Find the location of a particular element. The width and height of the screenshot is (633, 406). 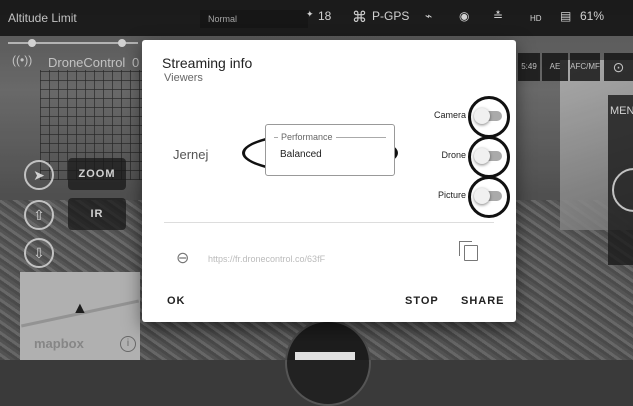

stream-link: https://fr.dronecontrol.co/63fF is located at coordinates (266, 259).